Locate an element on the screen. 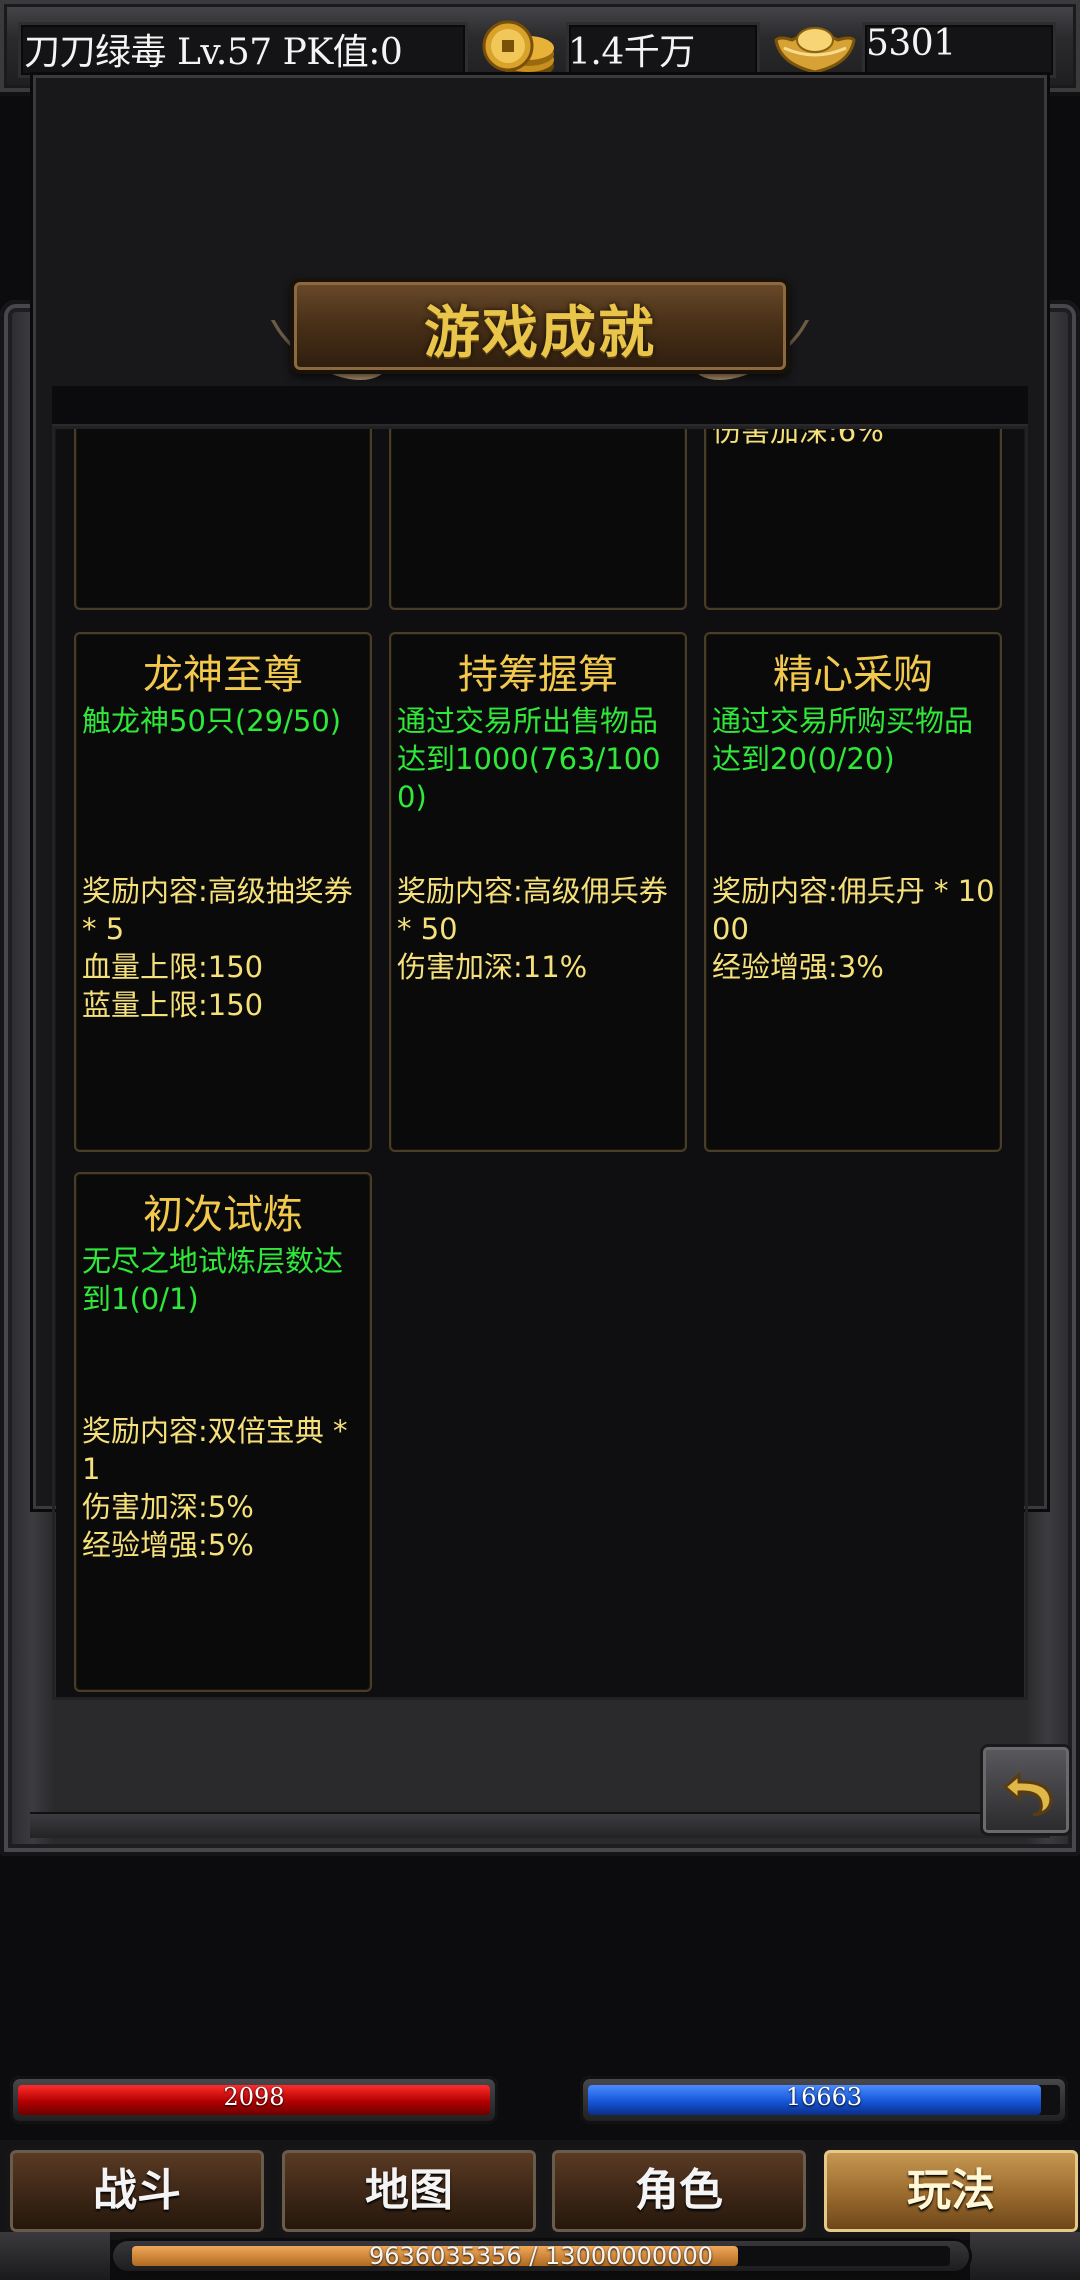  achievement-rewards: 奖励内容:双倍宝典 * 1 伤害加深:5% 经验增强:5% is located at coordinates (225, 1488).